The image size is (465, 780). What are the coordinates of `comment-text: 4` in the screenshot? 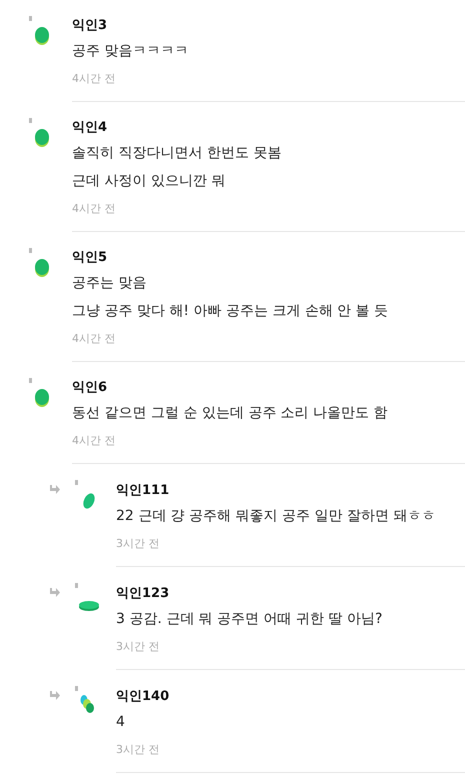 It's located at (121, 722).